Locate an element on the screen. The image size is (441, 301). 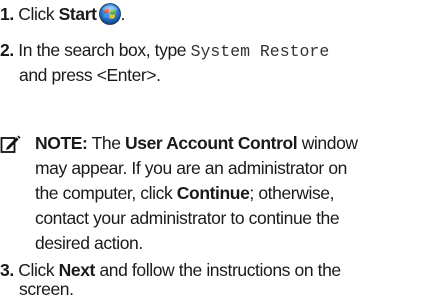
step-2-number: 2. is located at coordinates (7, 50).